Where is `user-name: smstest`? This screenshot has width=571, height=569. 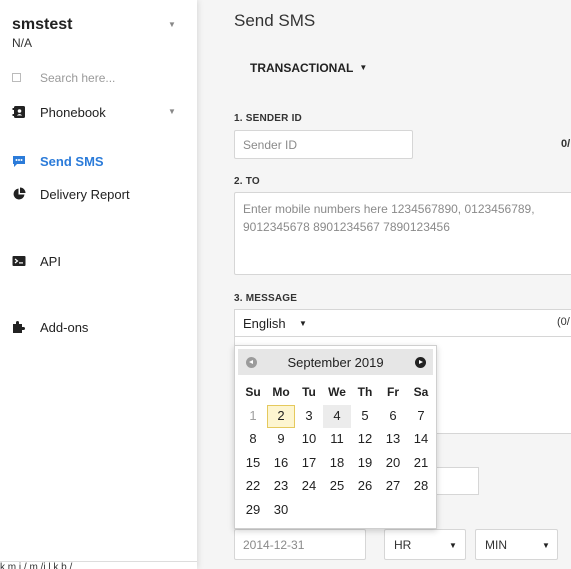 user-name: smstest is located at coordinates (42, 25).